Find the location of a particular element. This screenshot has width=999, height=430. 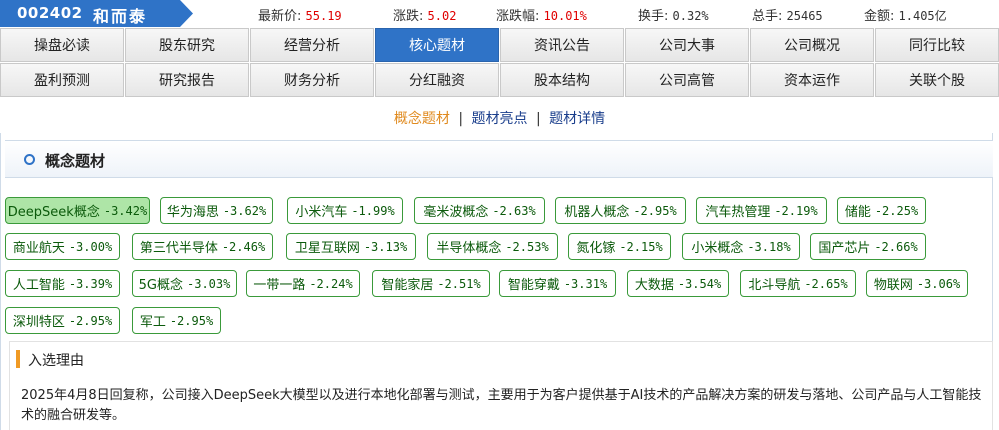

quote-value: 0.32% is located at coordinates (690, 16).